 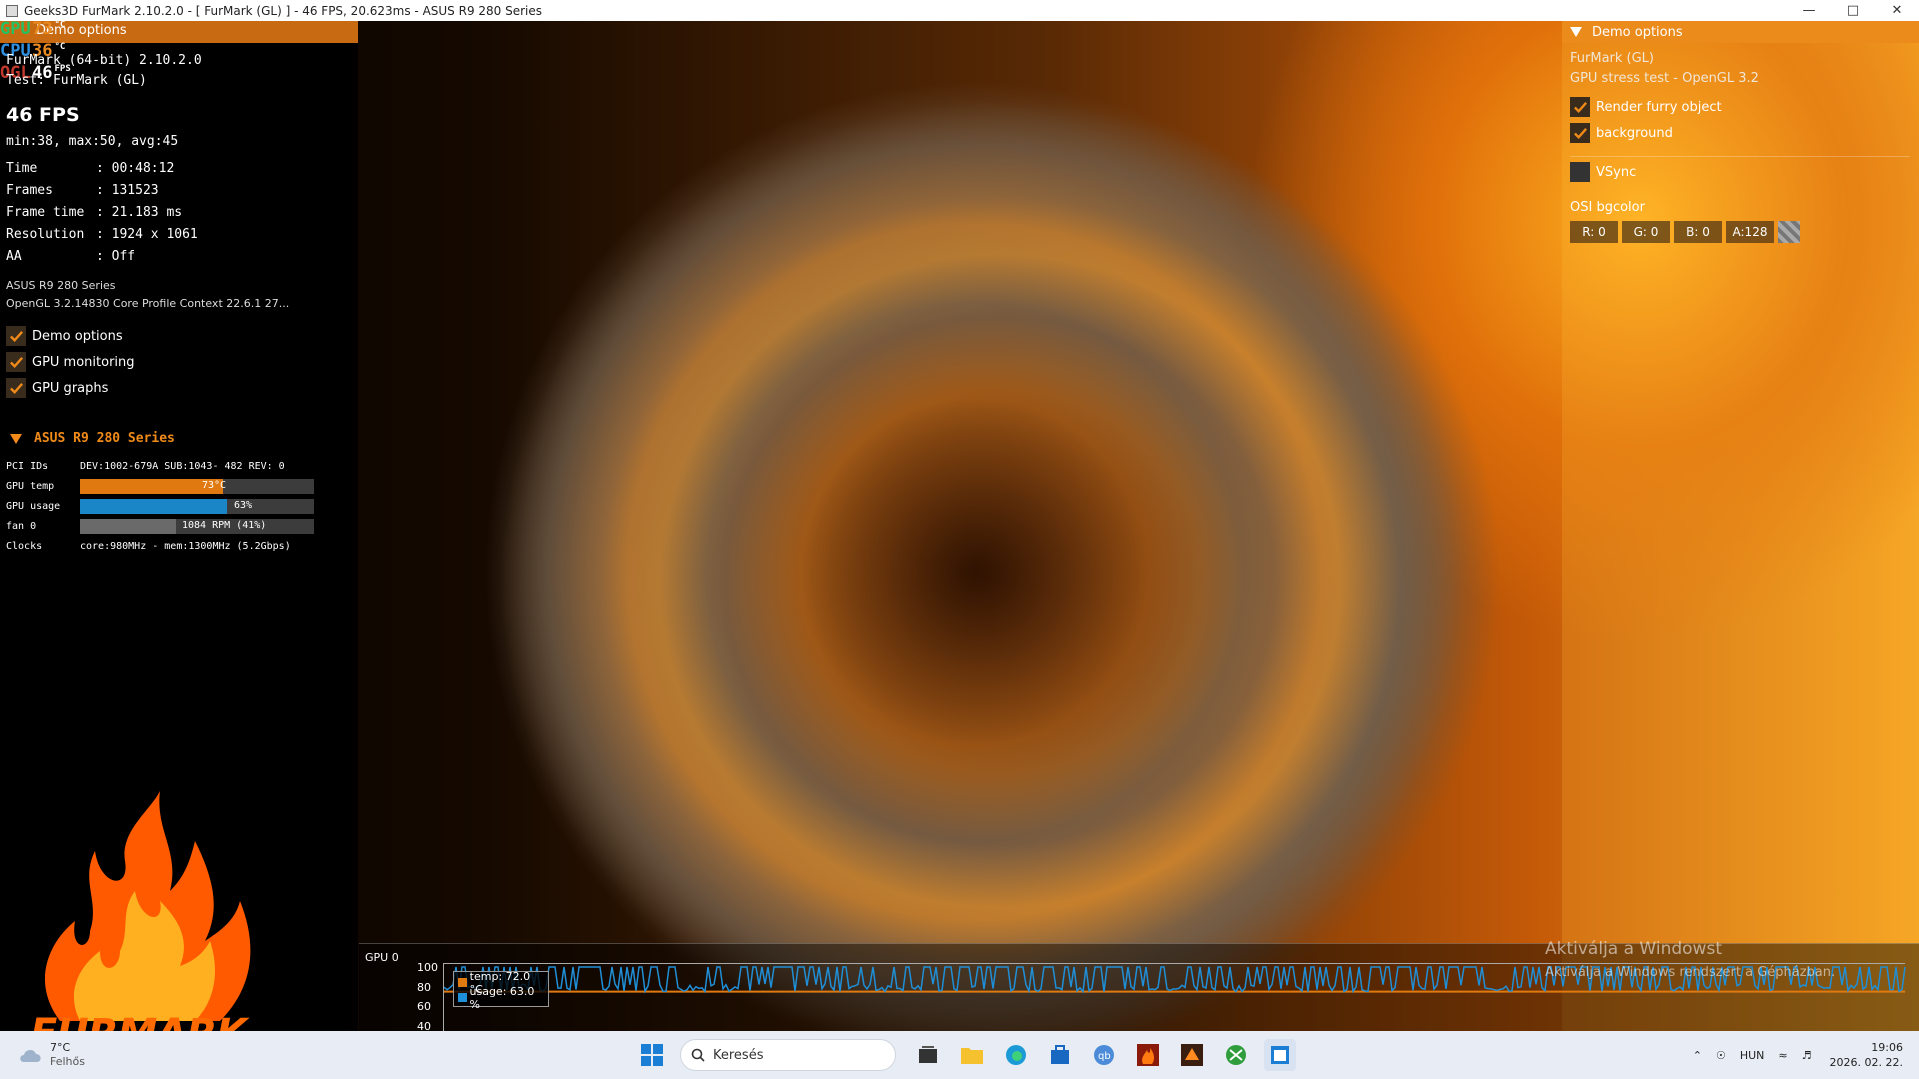 What do you see at coordinates (1594, 232) in the screenshot?
I see `red-field: R: 0` at bounding box center [1594, 232].